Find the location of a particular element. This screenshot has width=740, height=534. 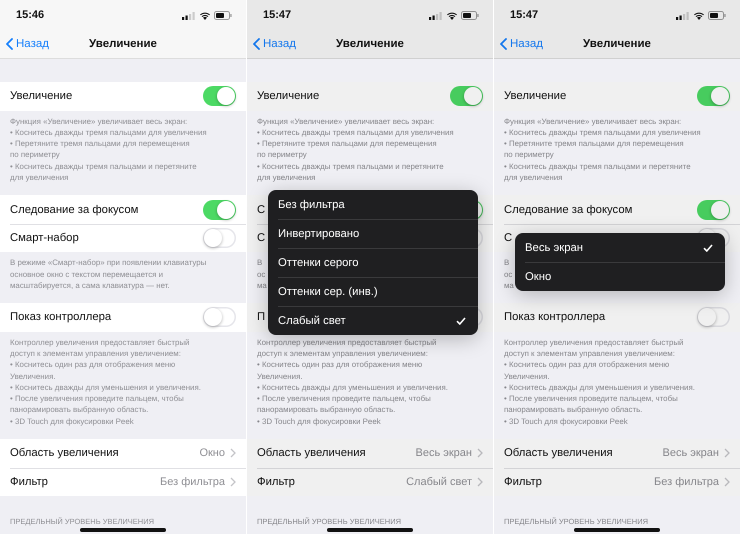

row-label: Смарт-набор is located at coordinates (44, 238).